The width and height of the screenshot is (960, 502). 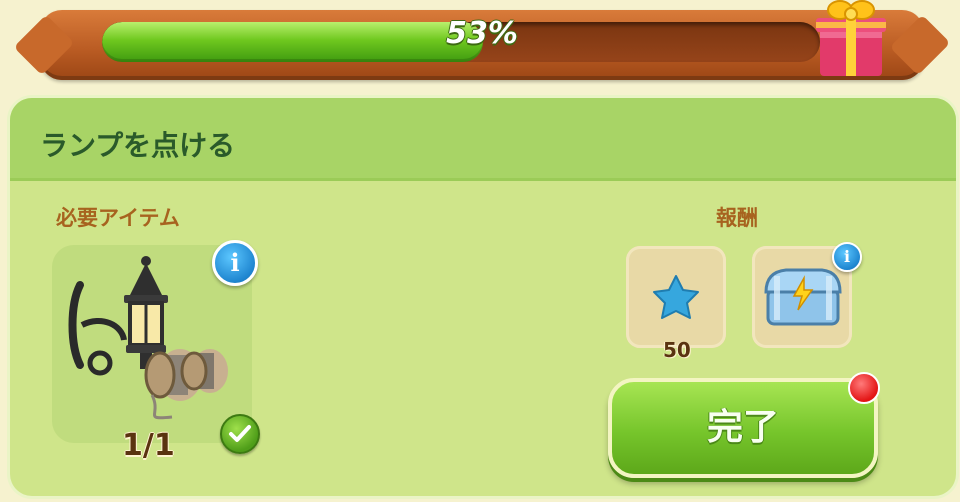 I want to click on gift-box-icon, so click(x=851, y=41).